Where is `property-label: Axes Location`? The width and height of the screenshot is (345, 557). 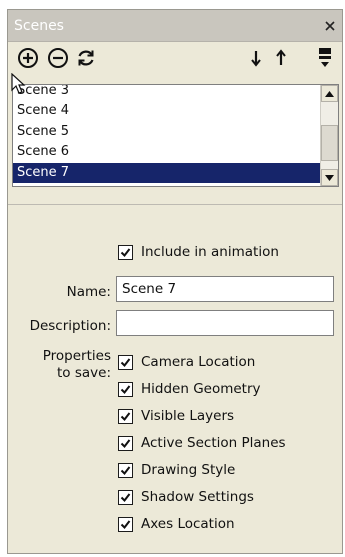 property-label: Axes Location is located at coordinates (188, 524).